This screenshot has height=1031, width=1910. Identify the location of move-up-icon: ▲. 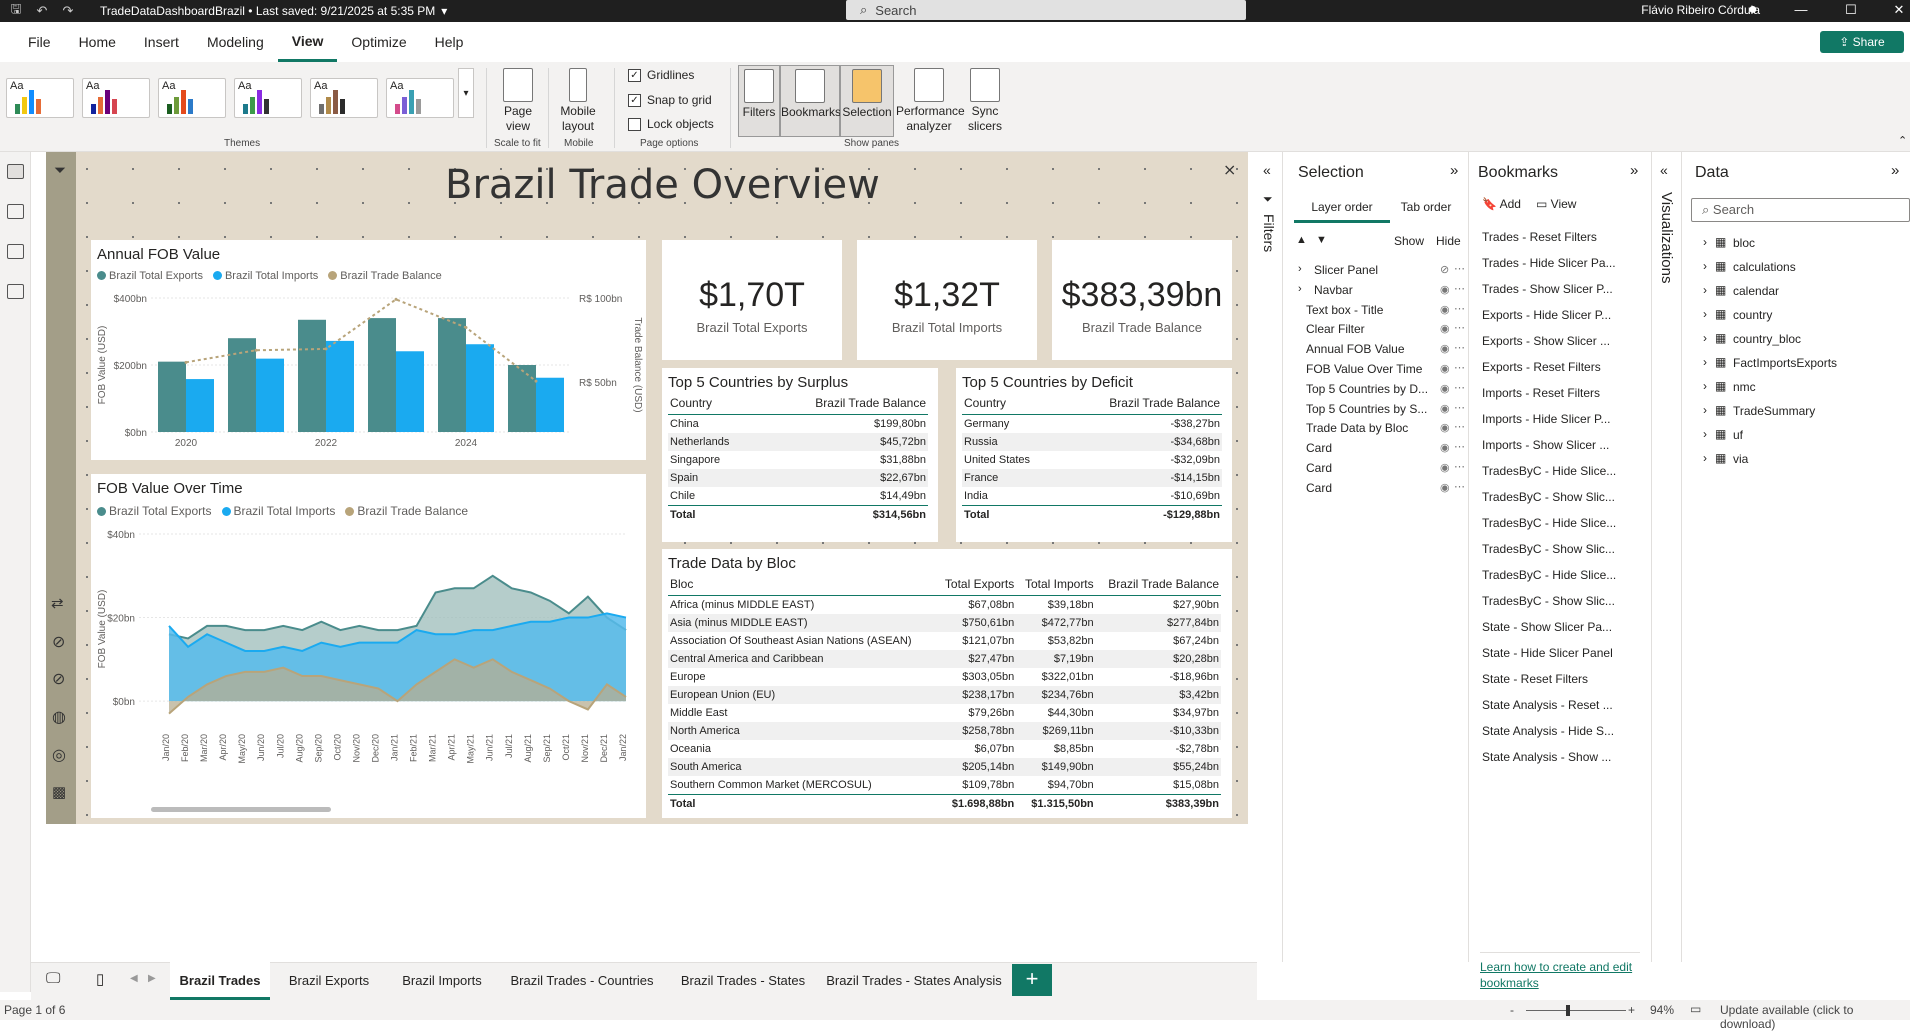
(1301, 240).